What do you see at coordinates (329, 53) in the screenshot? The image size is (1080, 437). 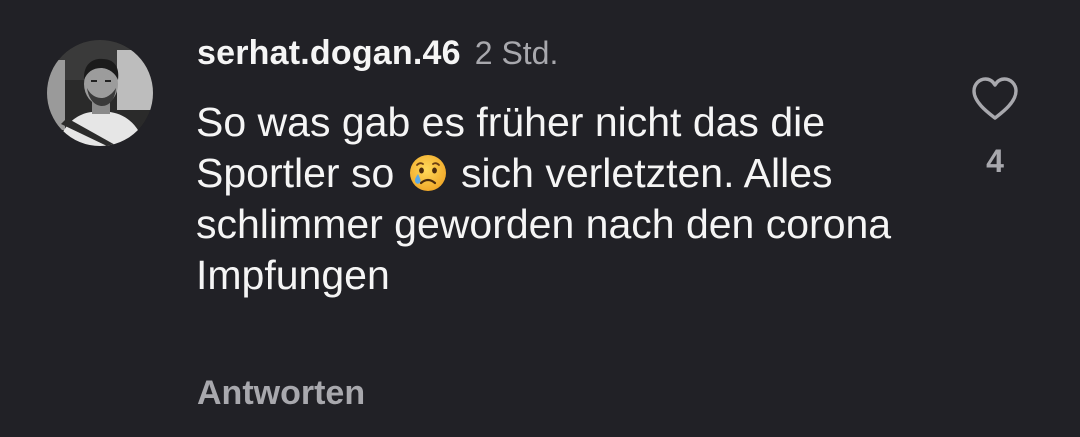 I see `username: serhat.dogan.46` at bounding box center [329, 53].